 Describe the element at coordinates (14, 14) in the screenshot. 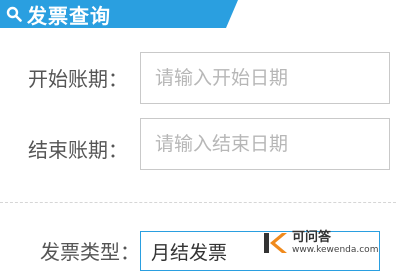

I see `search-icon` at that location.